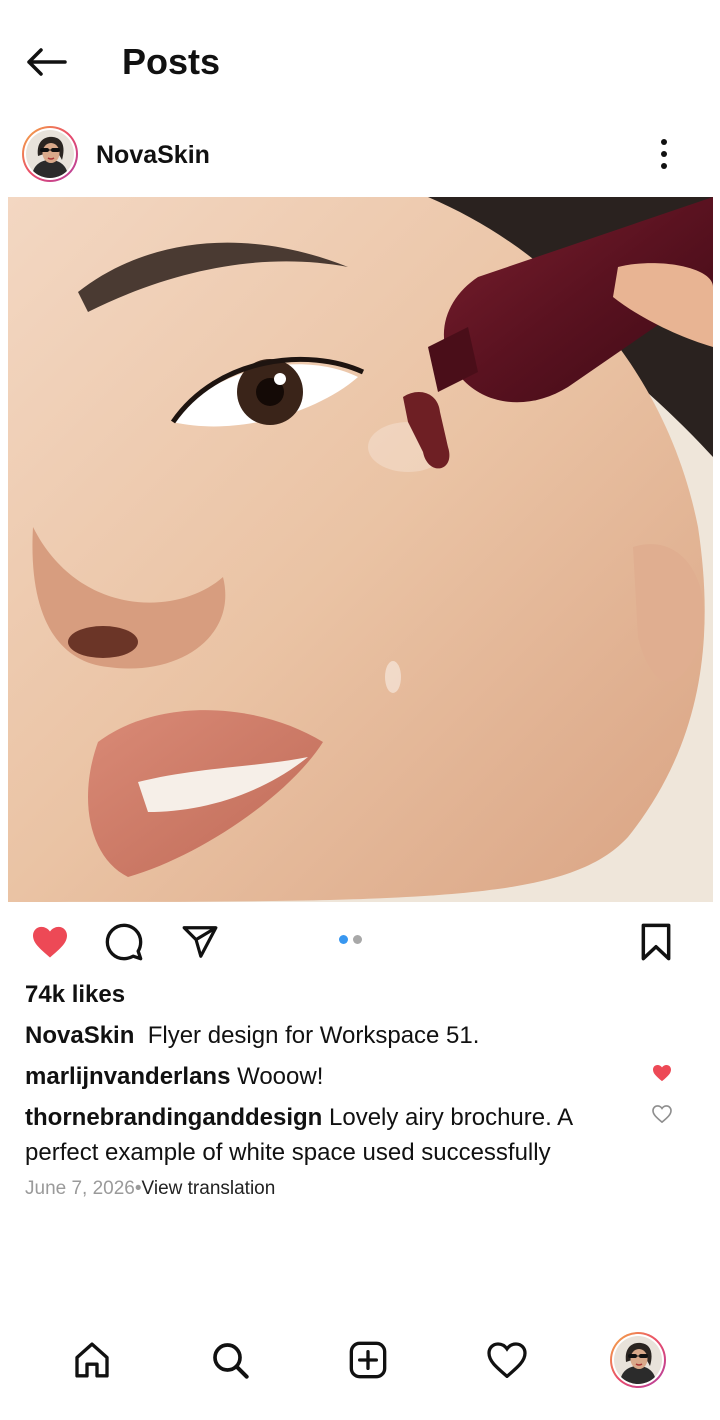 This screenshot has height=1420, width=720. I want to click on post-meta: June 7, 2026•View translation, so click(150, 1189).